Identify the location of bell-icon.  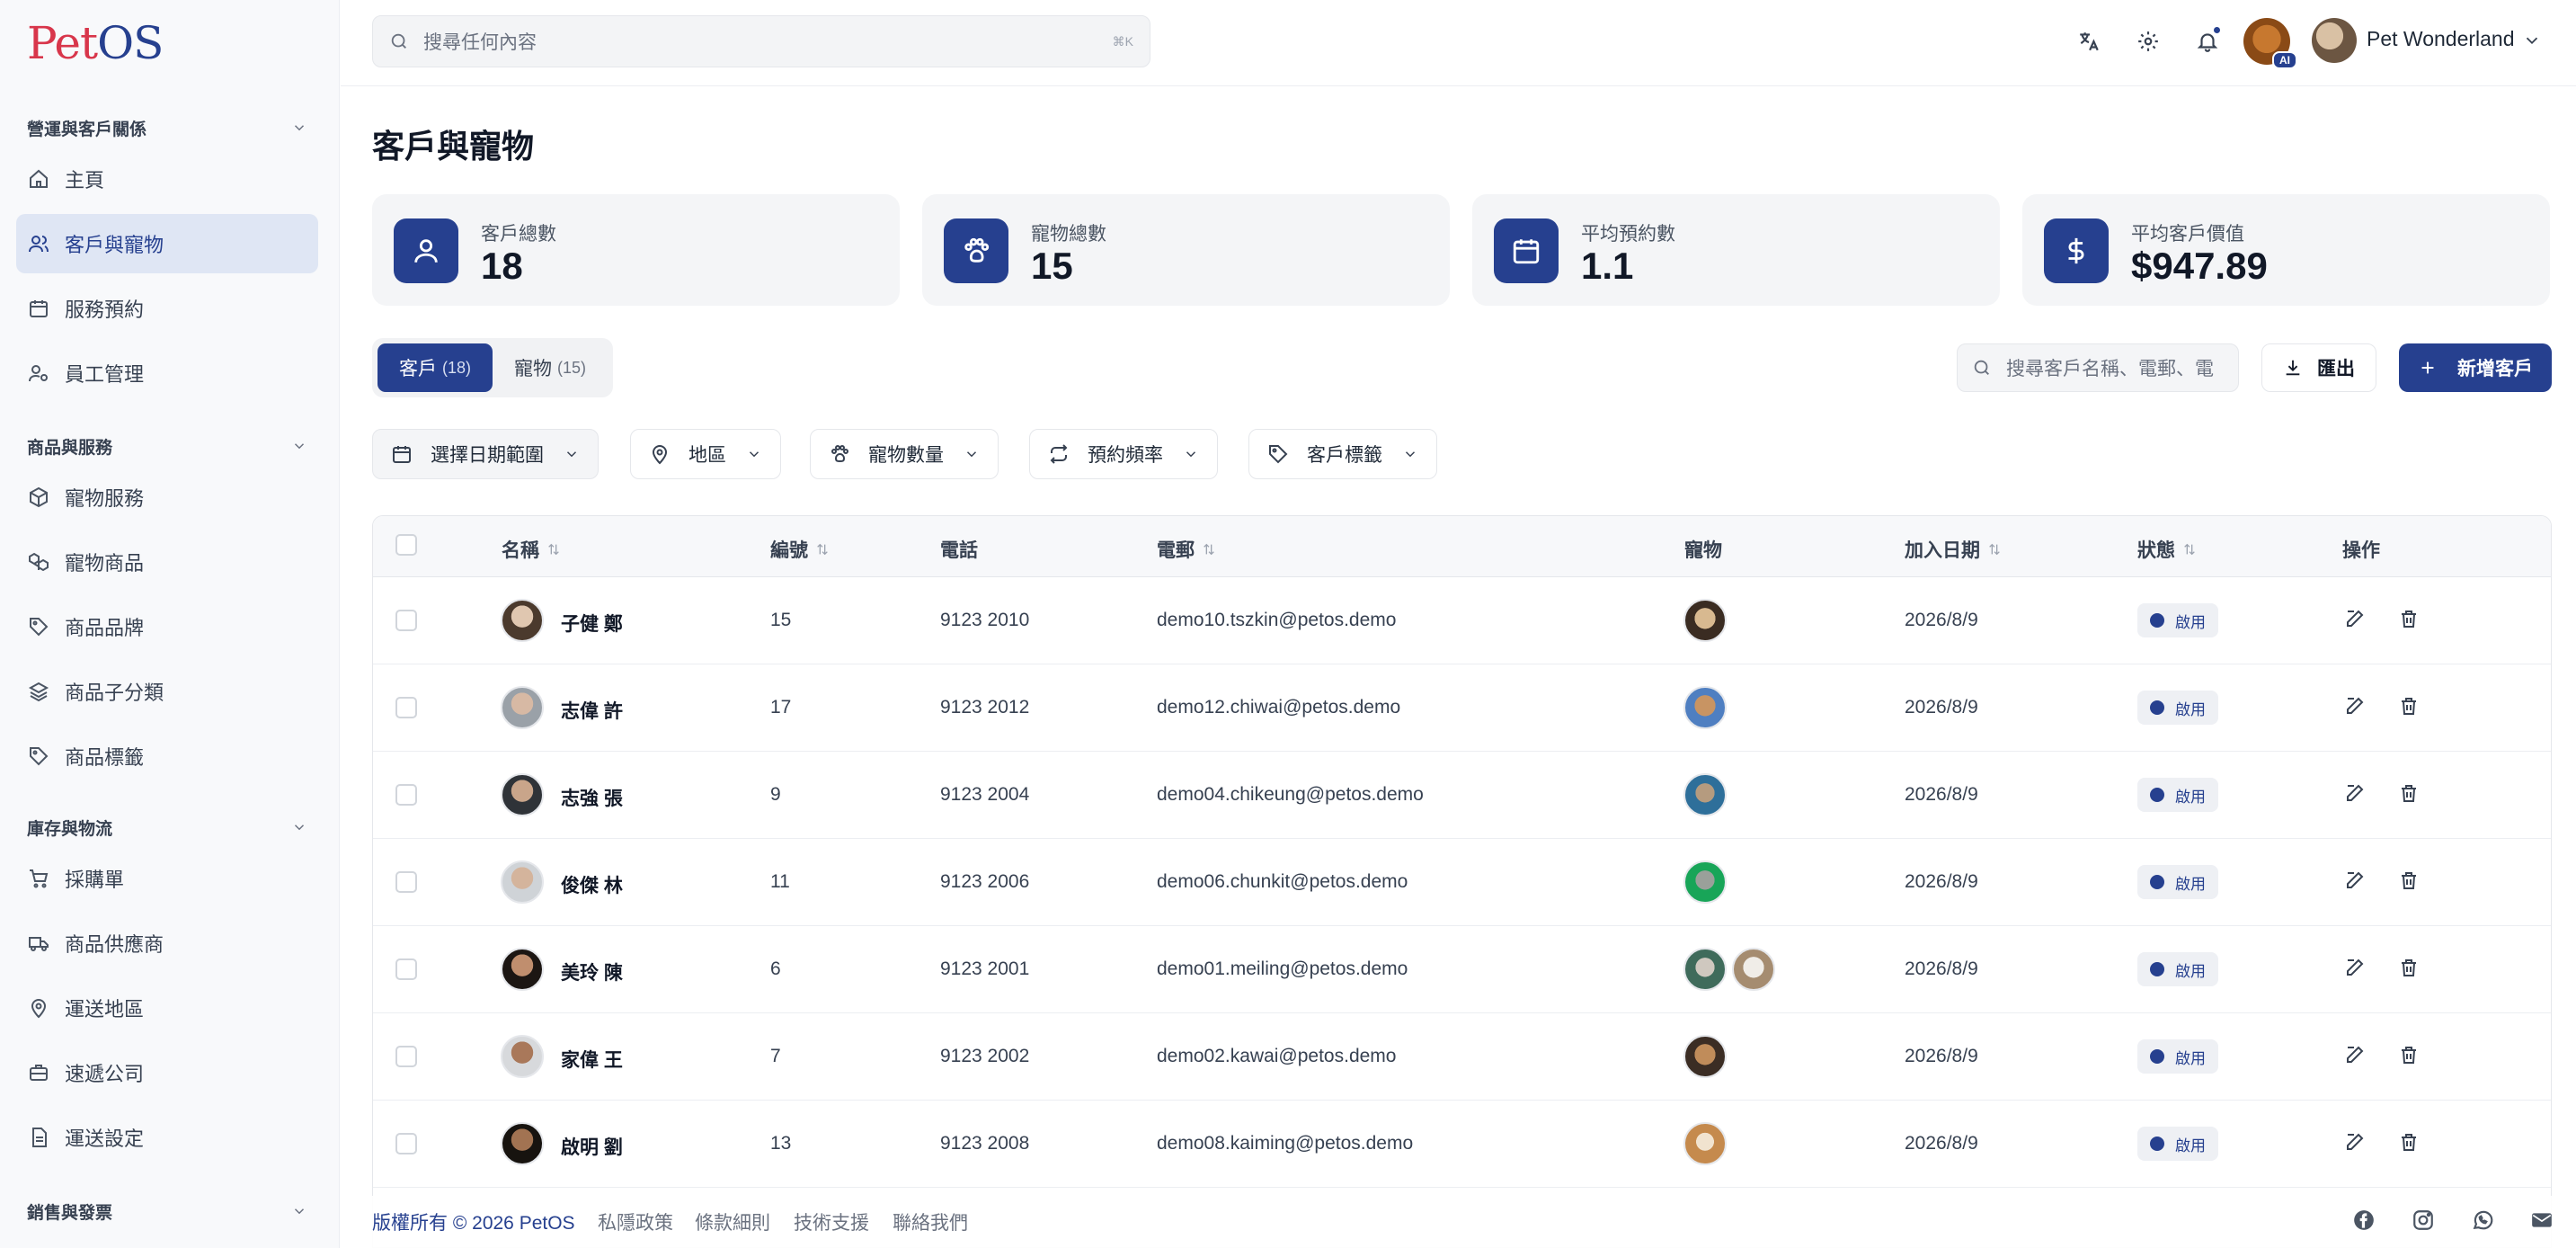
(2207, 42).